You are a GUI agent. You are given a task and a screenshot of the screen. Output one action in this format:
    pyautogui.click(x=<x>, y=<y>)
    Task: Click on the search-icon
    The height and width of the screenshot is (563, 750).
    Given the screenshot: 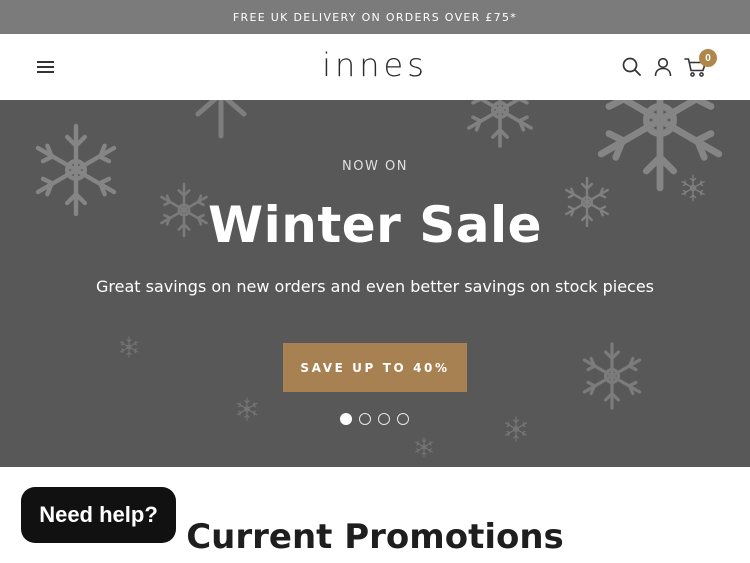 What is the action you would take?
    pyautogui.click(x=632, y=67)
    